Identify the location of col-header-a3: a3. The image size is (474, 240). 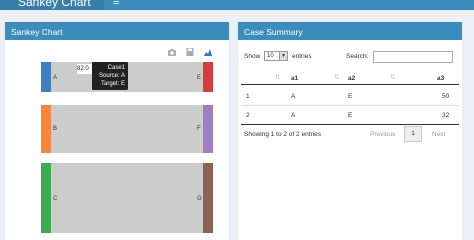
(440, 78).